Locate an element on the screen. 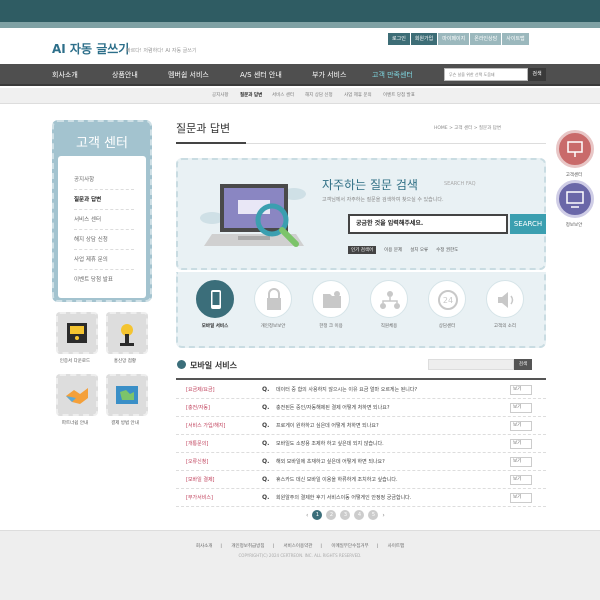  quick-network is located at coordinates (127, 333).